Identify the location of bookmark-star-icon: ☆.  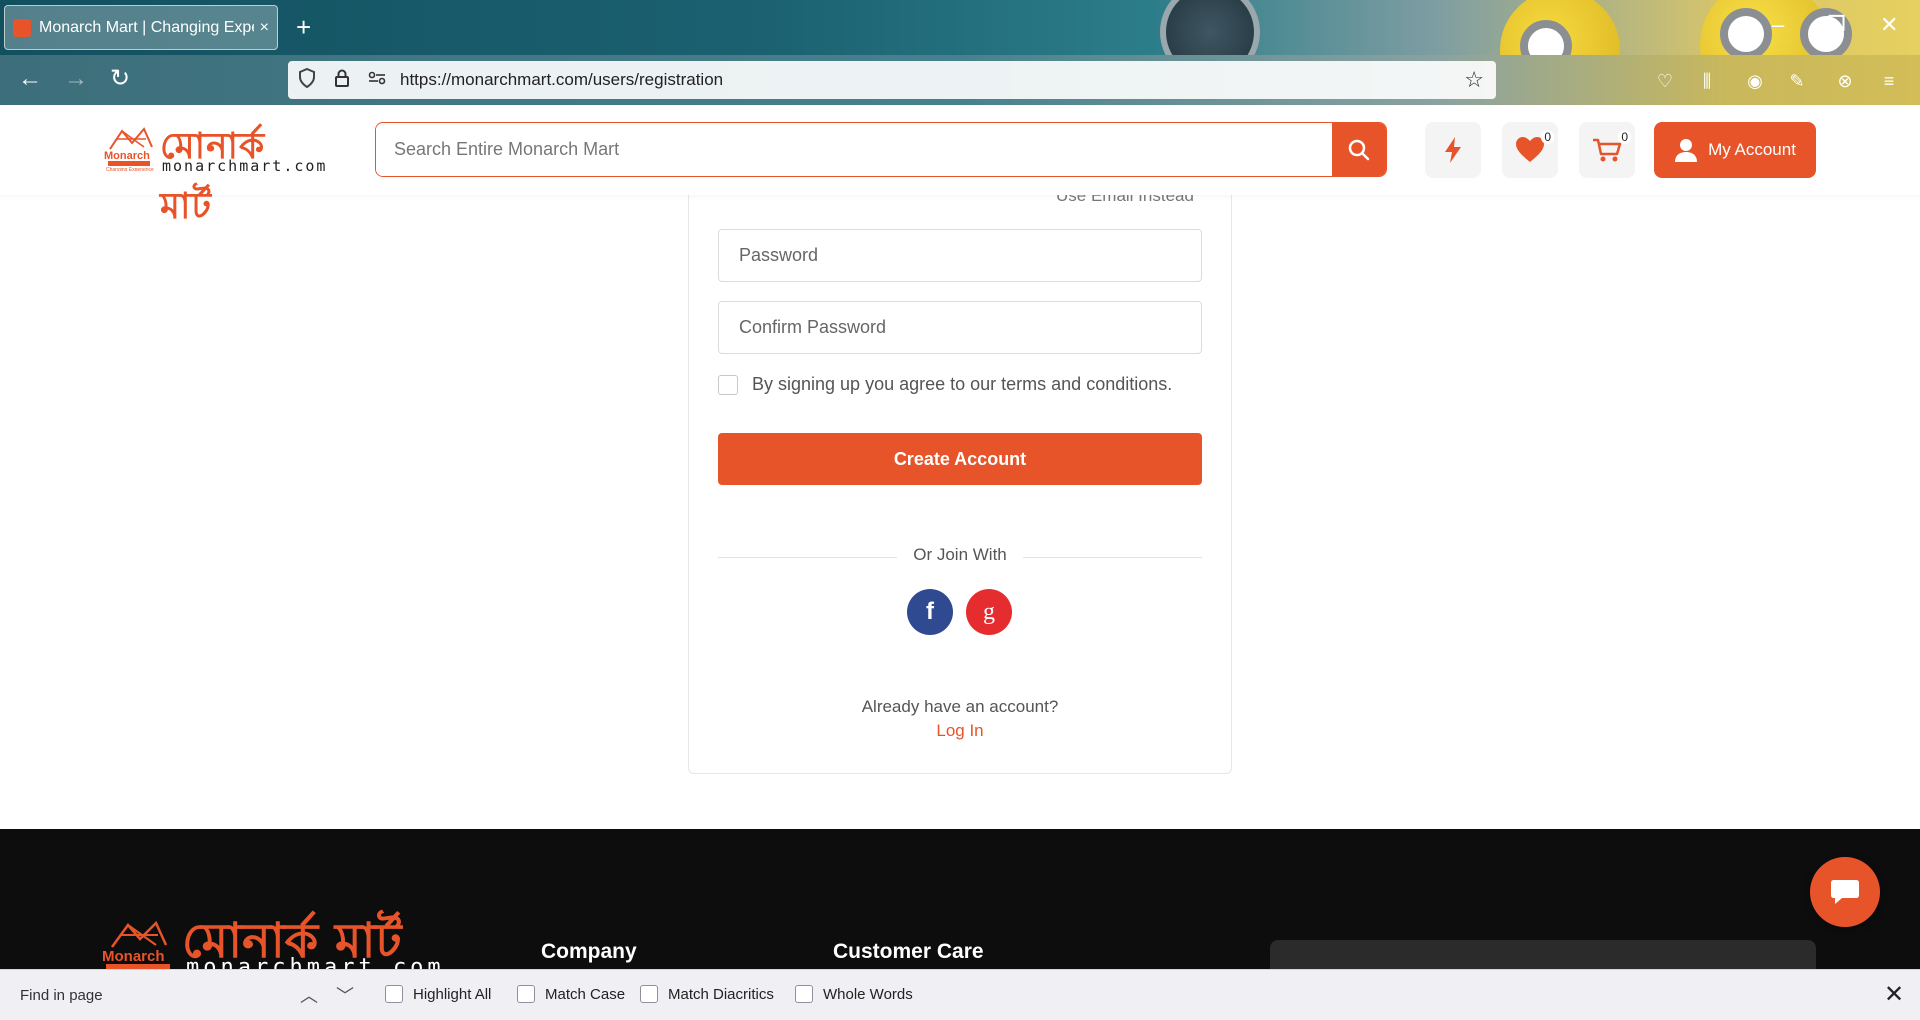
(1474, 80).